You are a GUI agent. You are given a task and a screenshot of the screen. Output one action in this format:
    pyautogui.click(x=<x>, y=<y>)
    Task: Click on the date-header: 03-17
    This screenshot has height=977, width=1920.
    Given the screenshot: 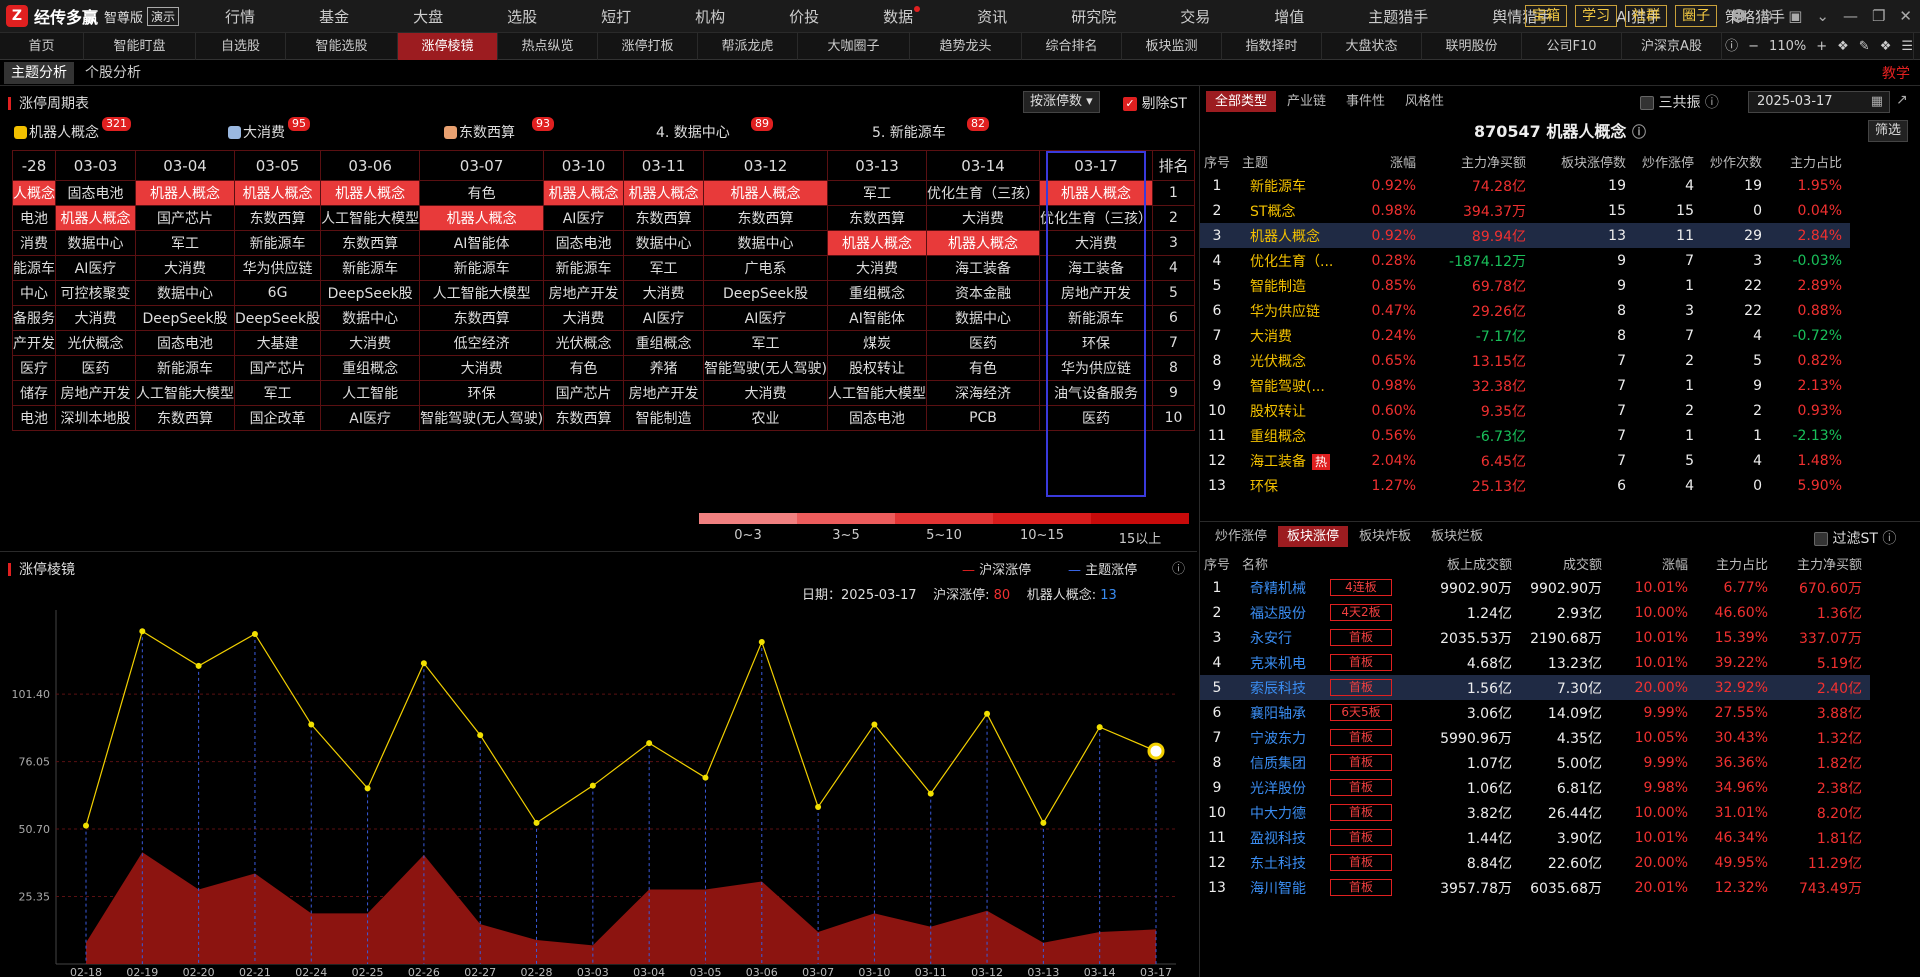 What is the action you would take?
    pyautogui.click(x=1096, y=165)
    